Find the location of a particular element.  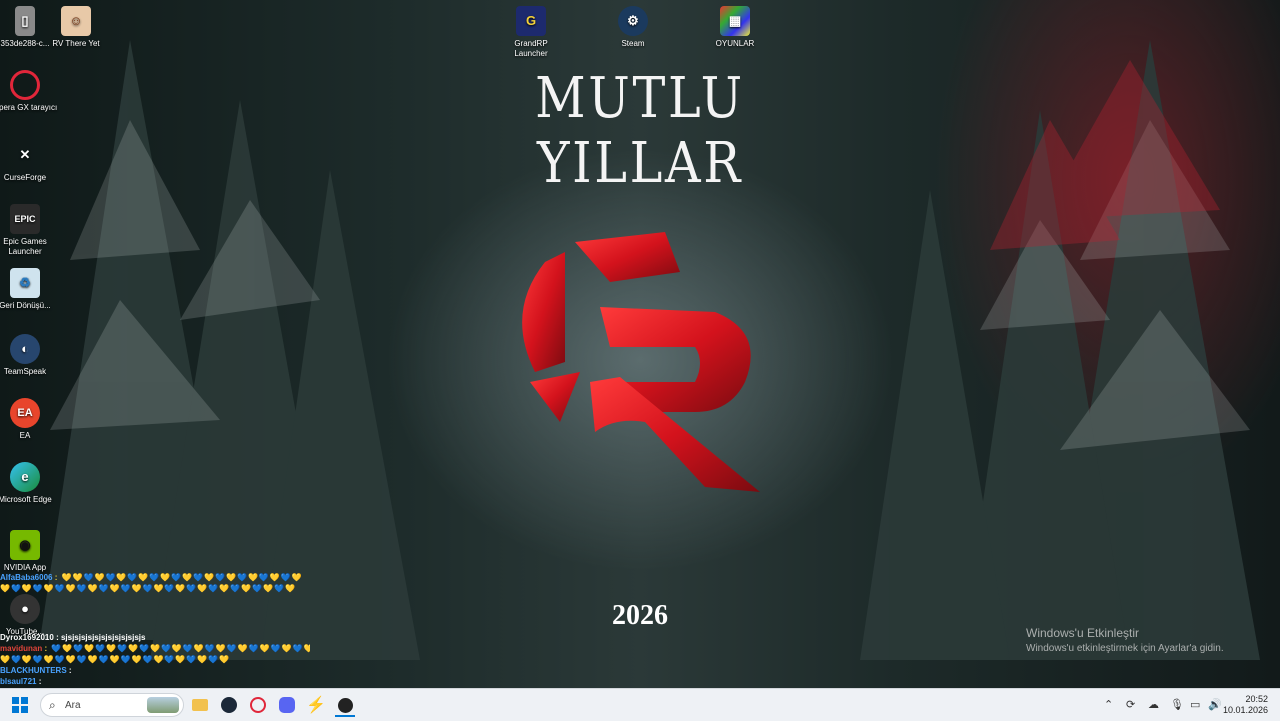

start-button is located at coordinates (20, 705).